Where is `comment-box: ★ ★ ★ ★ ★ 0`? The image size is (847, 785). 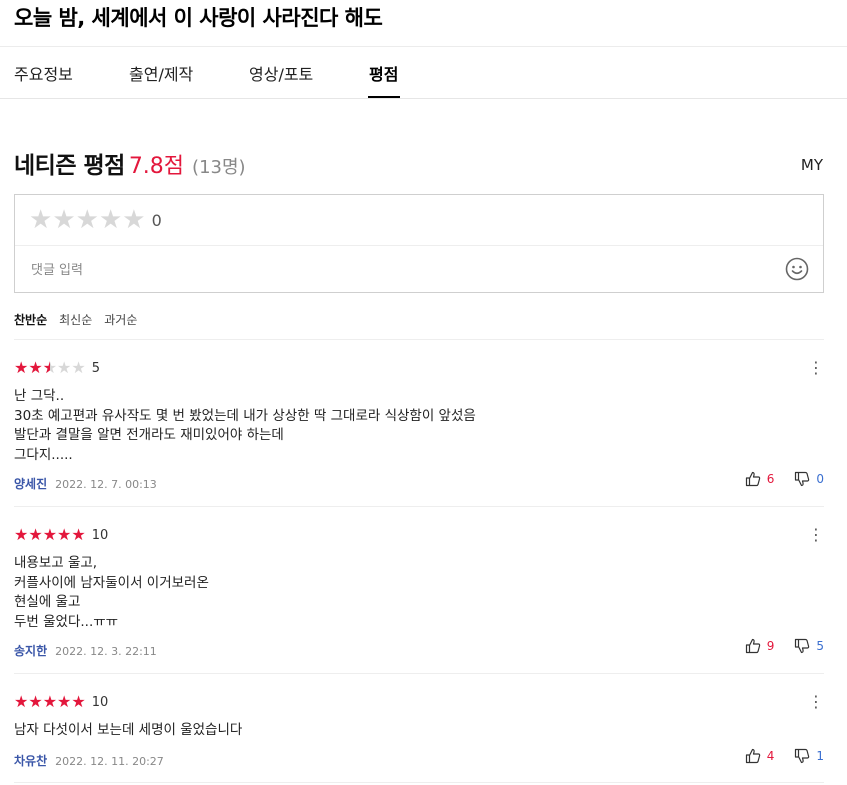
comment-box: ★ ★ ★ ★ ★ 0 is located at coordinates (419, 243).